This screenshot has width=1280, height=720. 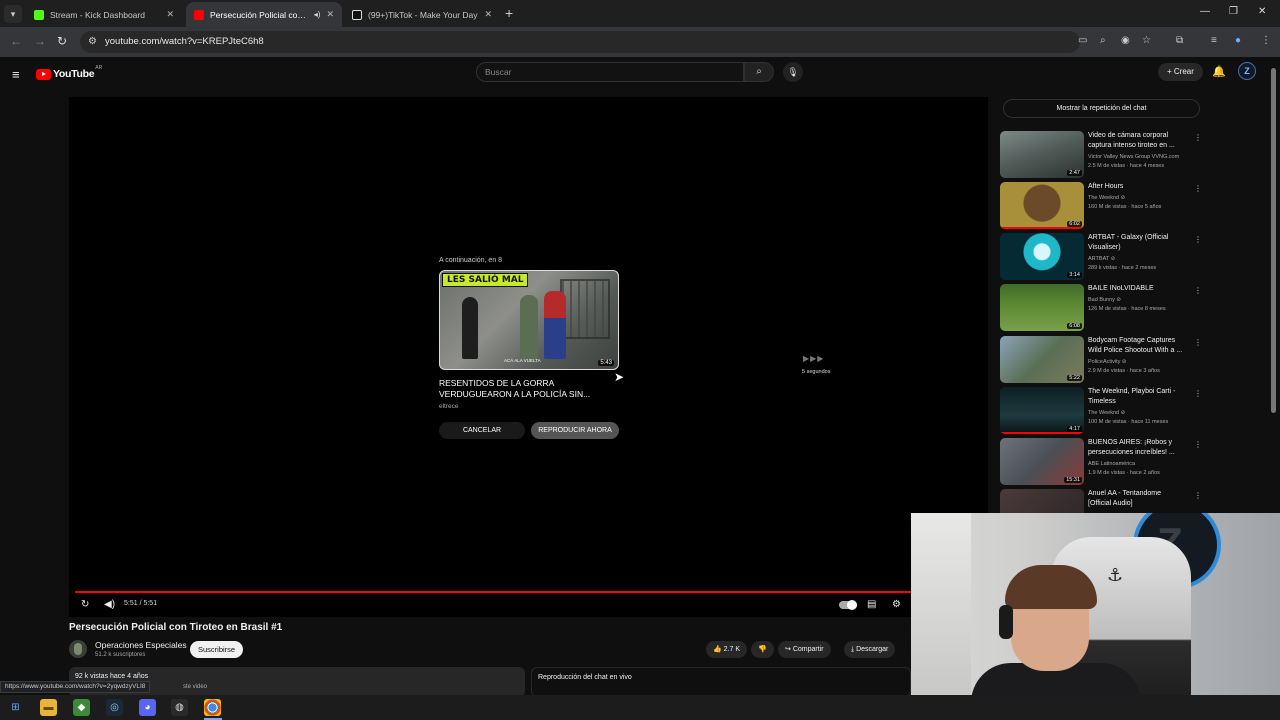 I want to click on bookmark-star-icon: ☆, so click(x=1146, y=40).